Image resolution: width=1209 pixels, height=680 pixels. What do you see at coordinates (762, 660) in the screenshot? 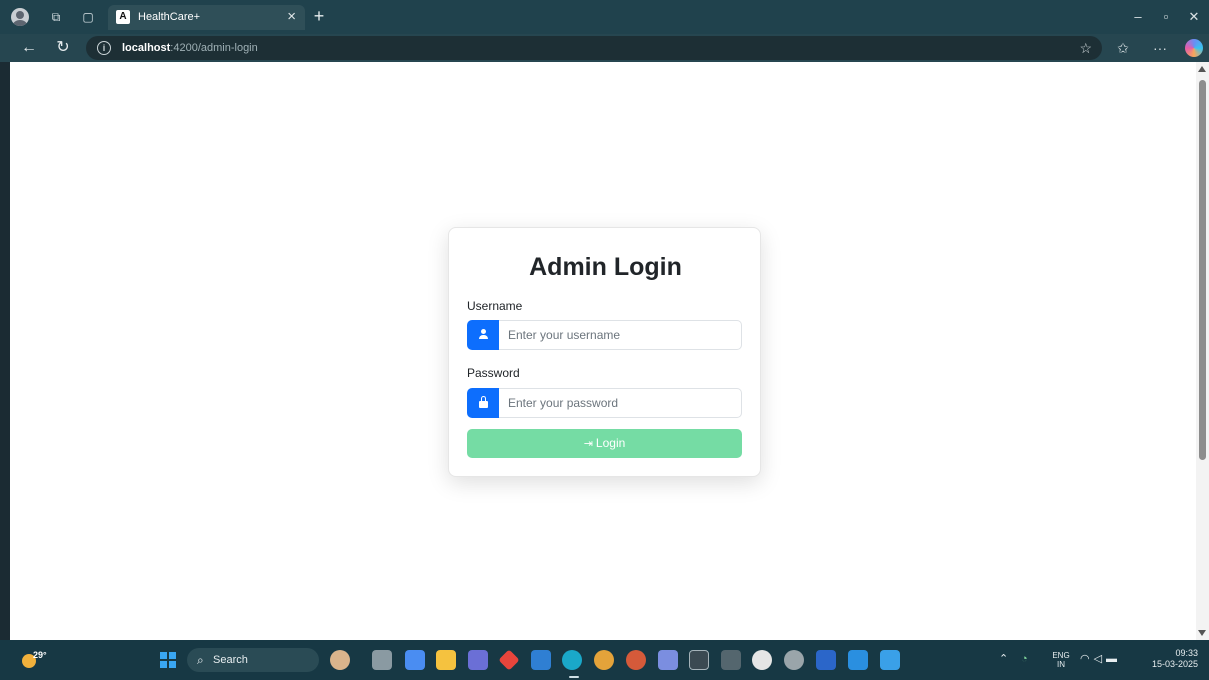
I see `github-icon` at bounding box center [762, 660].